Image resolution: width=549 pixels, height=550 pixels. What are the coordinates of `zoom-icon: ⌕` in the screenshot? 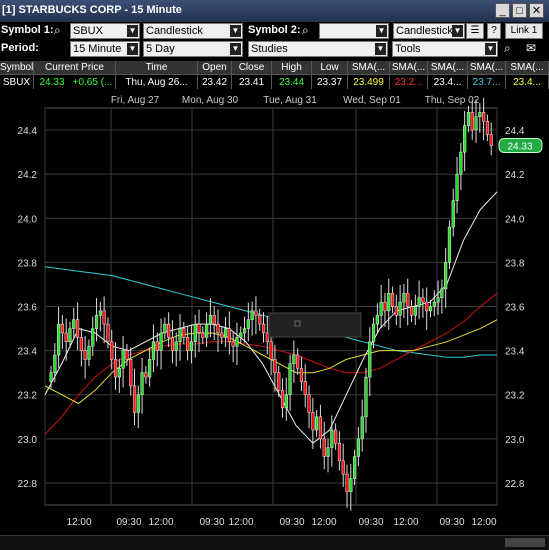 It's located at (507, 48).